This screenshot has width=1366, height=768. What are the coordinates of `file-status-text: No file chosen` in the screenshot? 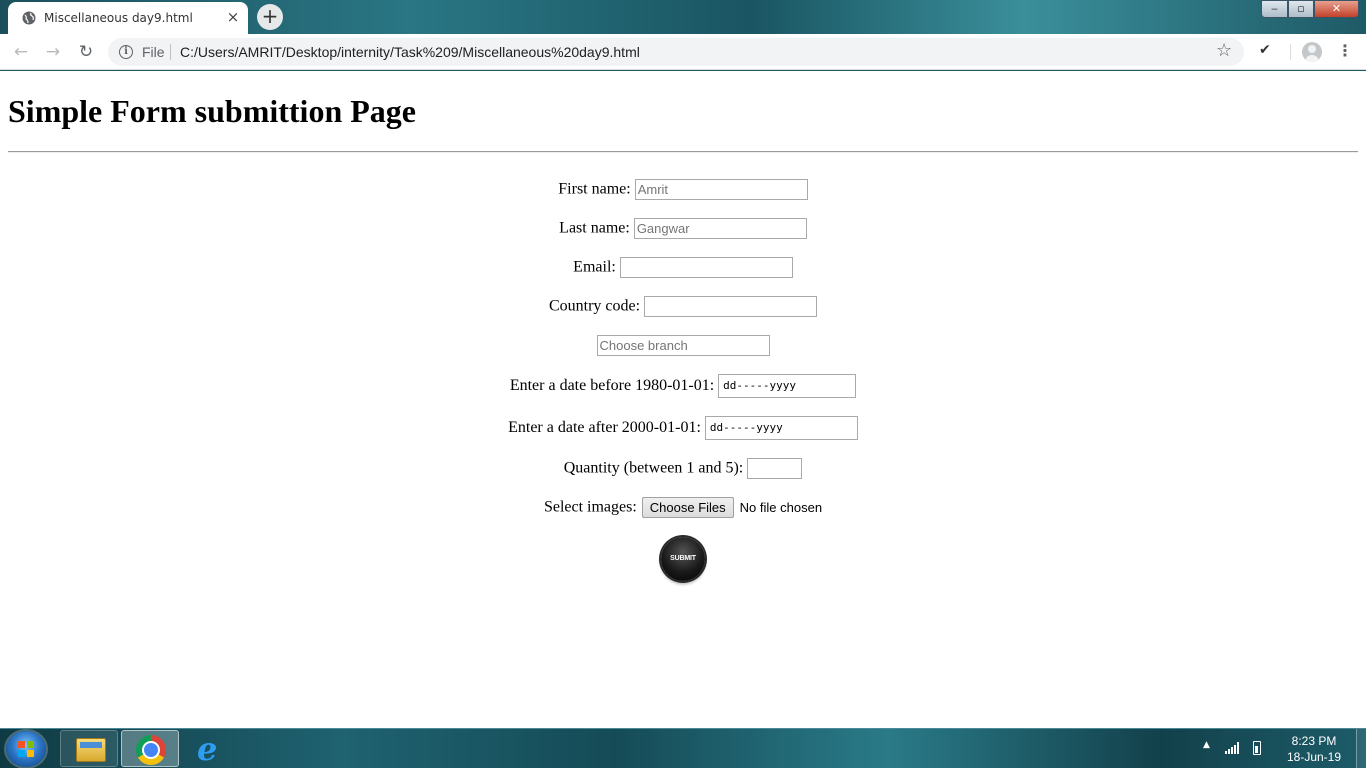 It's located at (781, 507).